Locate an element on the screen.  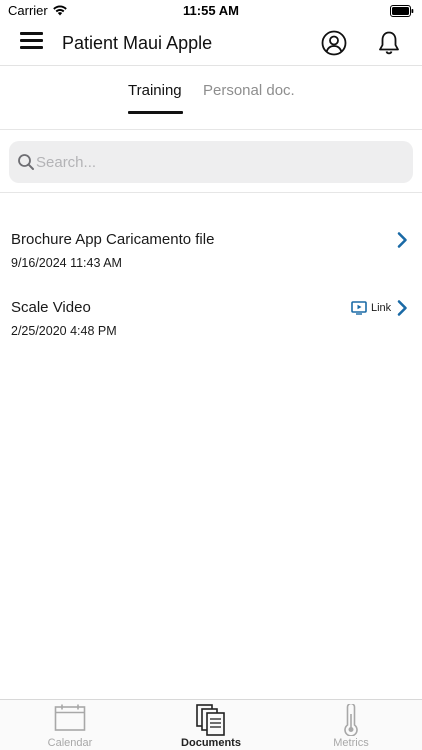
bottom-tab-bar: Calendar Documents Metrics is located at coordinates (211, 724).